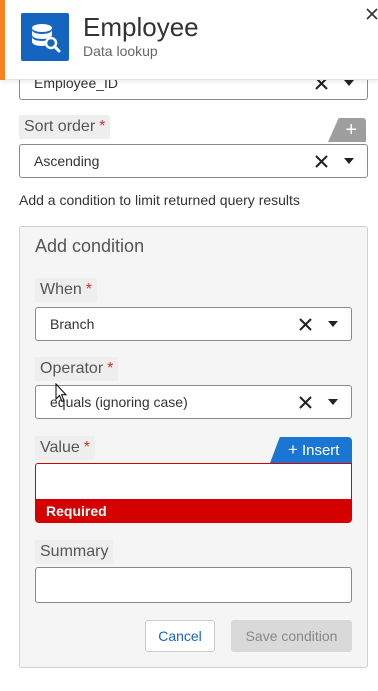  What do you see at coordinates (193, 511) in the screenshot?
I see `required-error-message: Required` at bounding box center [193, 511].